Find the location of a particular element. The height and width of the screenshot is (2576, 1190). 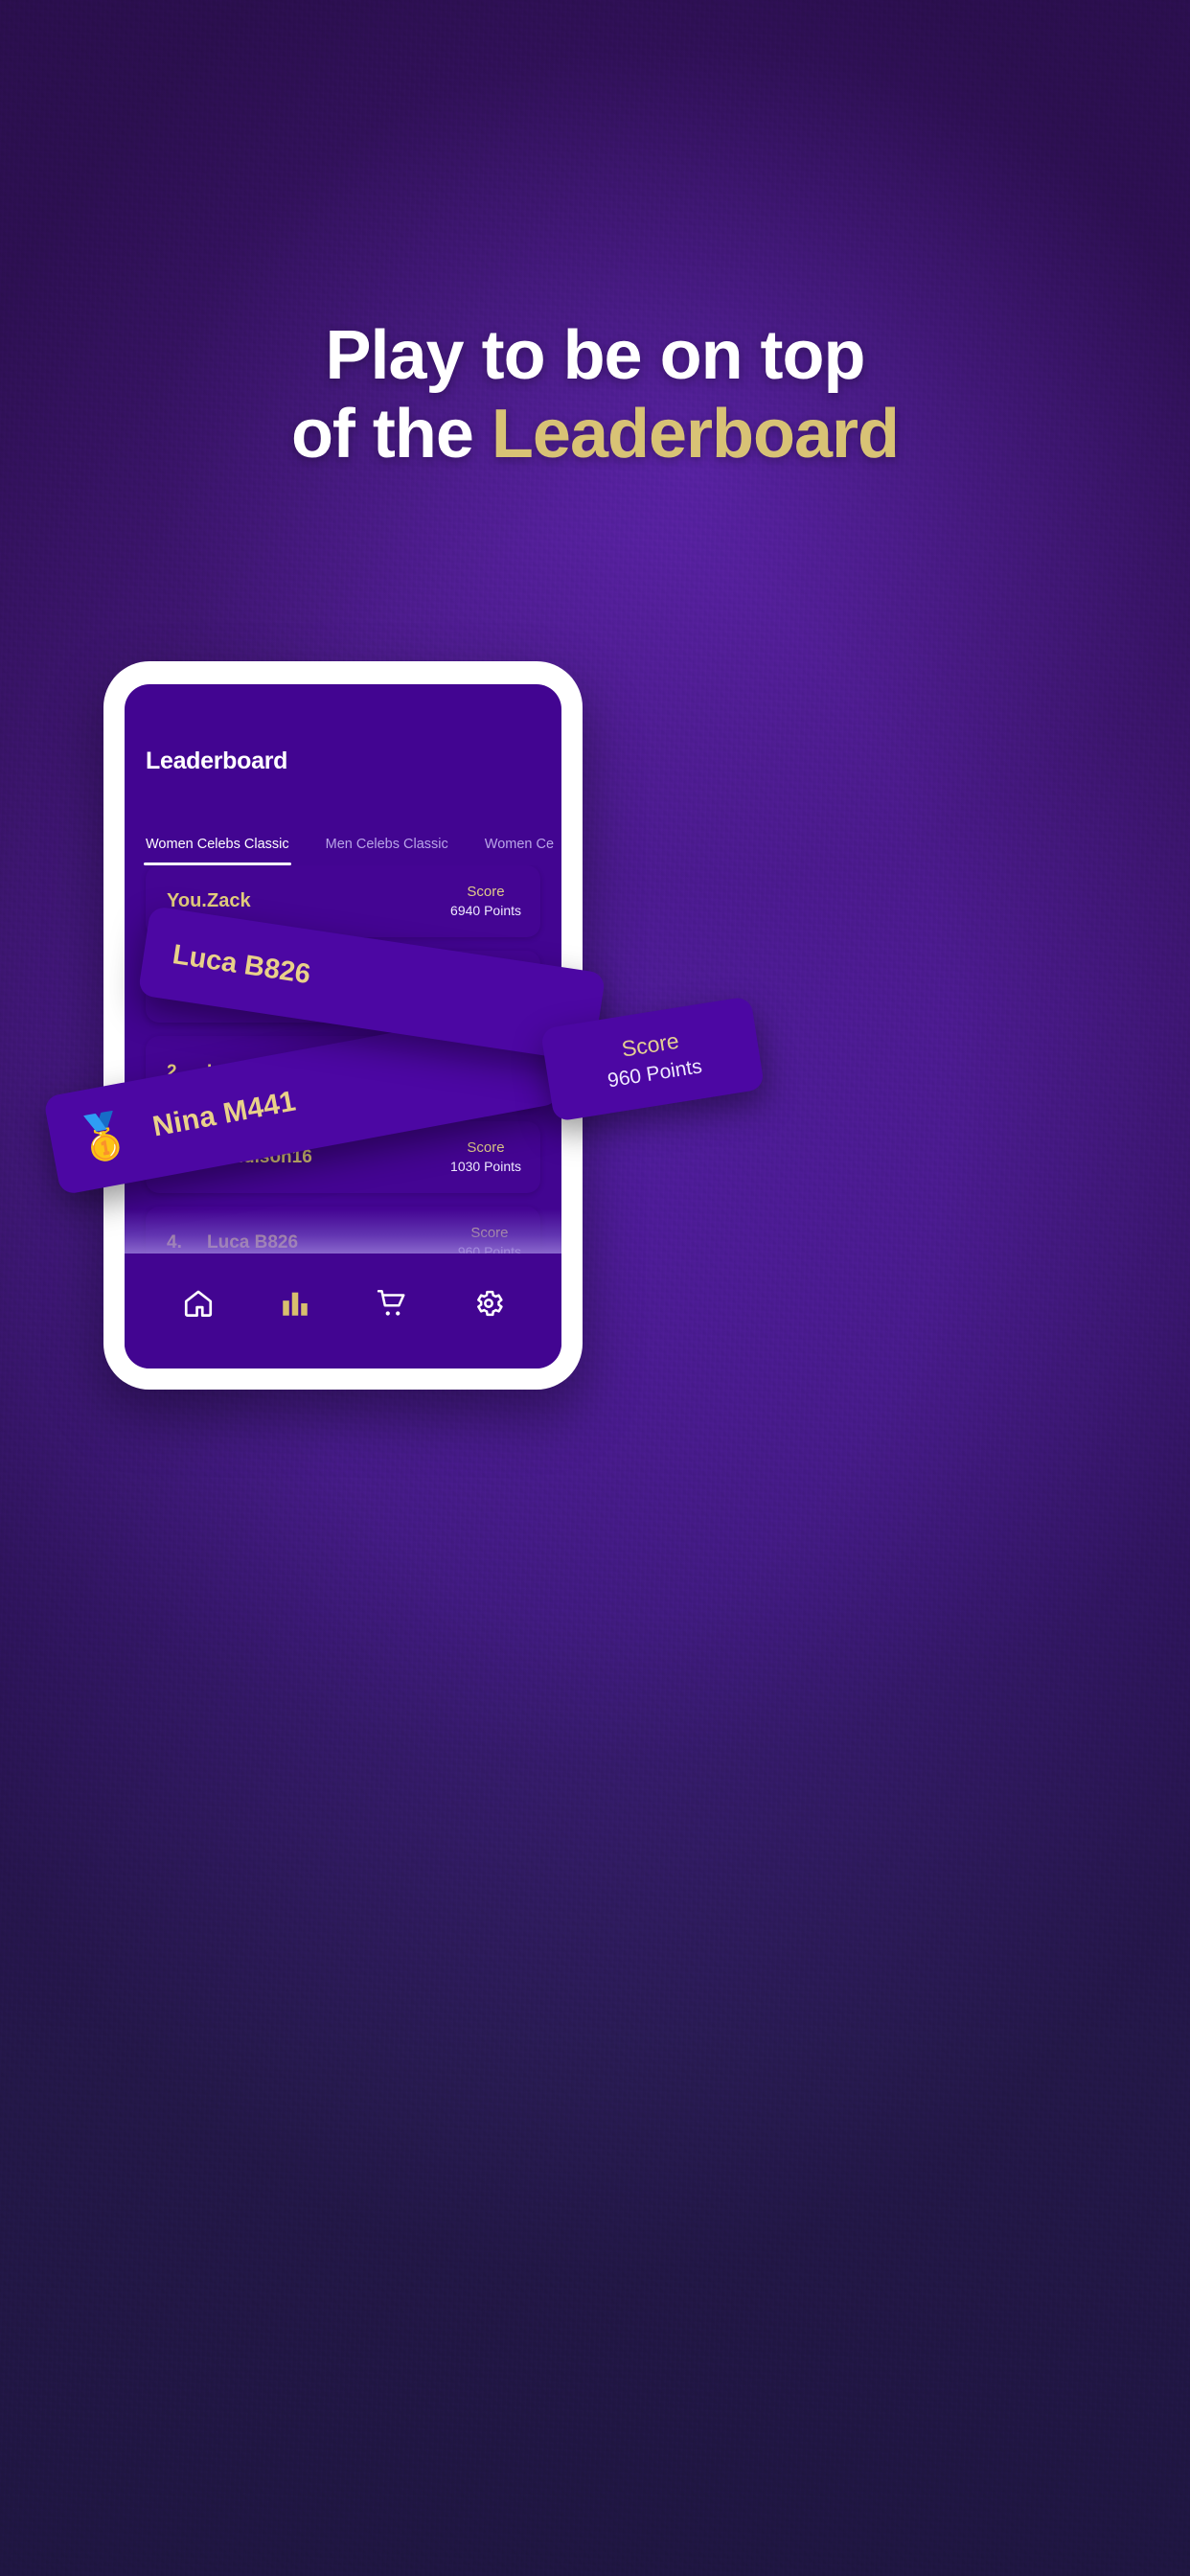

row-rank: 4. is located at coordinates (175, 1242).